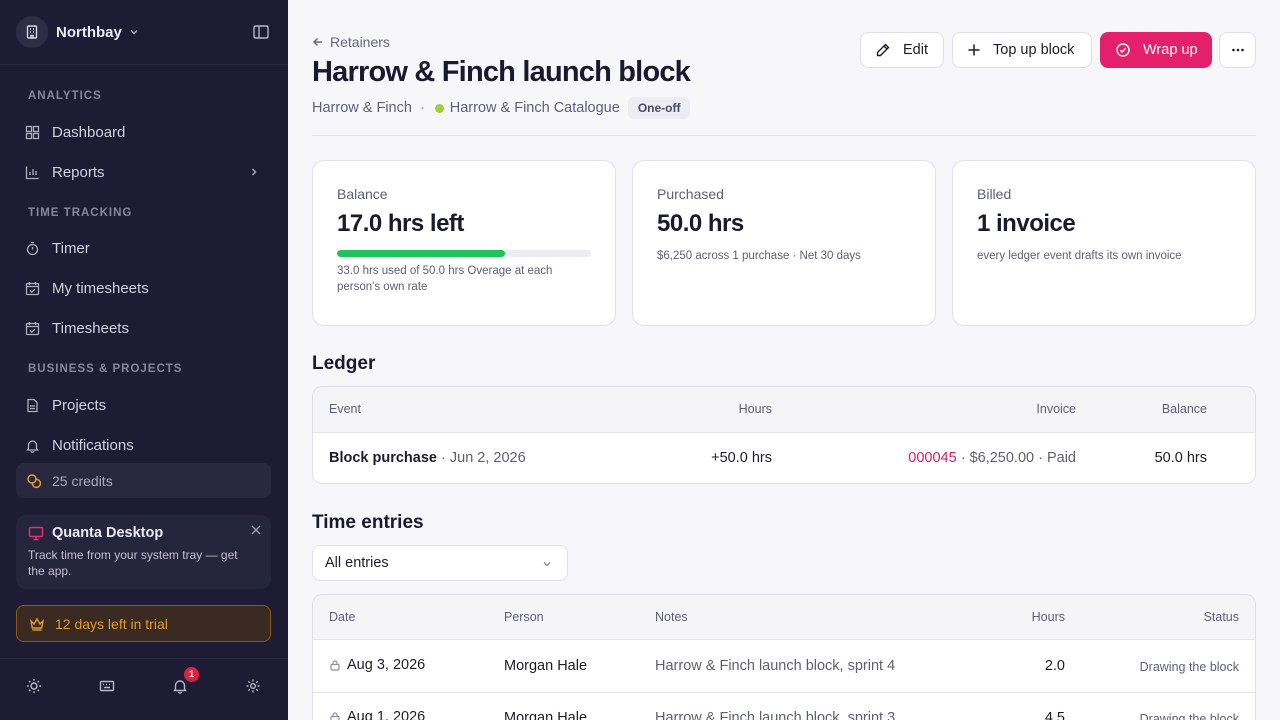 Image resolution: width=1280 pixels, height=720 pixels. What do you see at coordinates (974, 50) in the screenshot?
I see `plus-icon` at bounding box center [974, 50].